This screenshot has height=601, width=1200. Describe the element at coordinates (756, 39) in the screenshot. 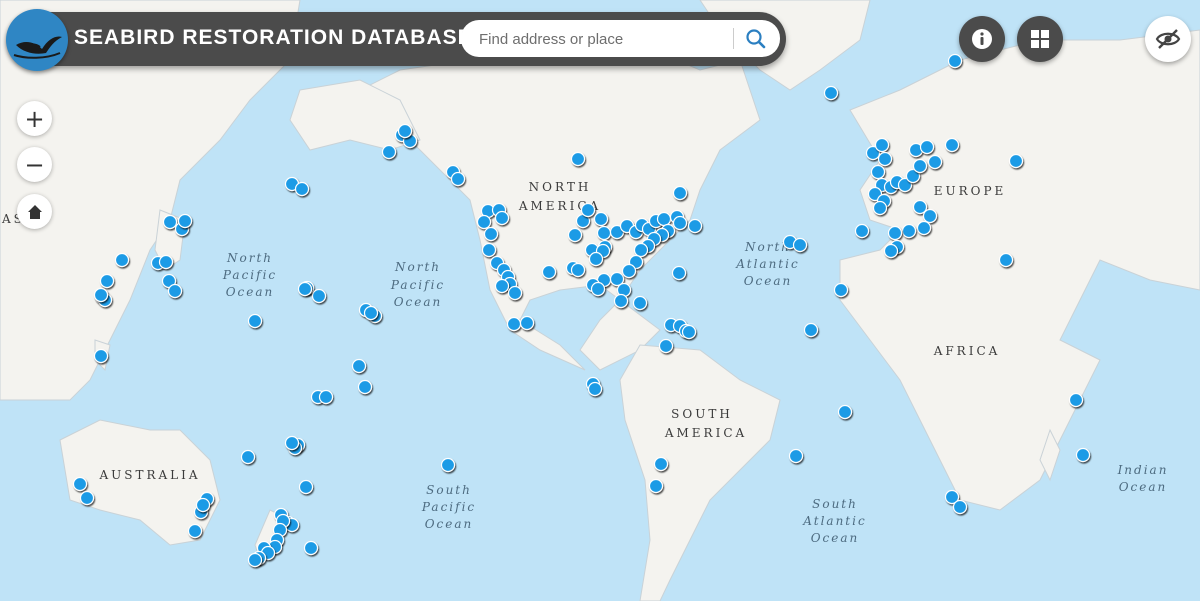

I see `search-button` at that location.